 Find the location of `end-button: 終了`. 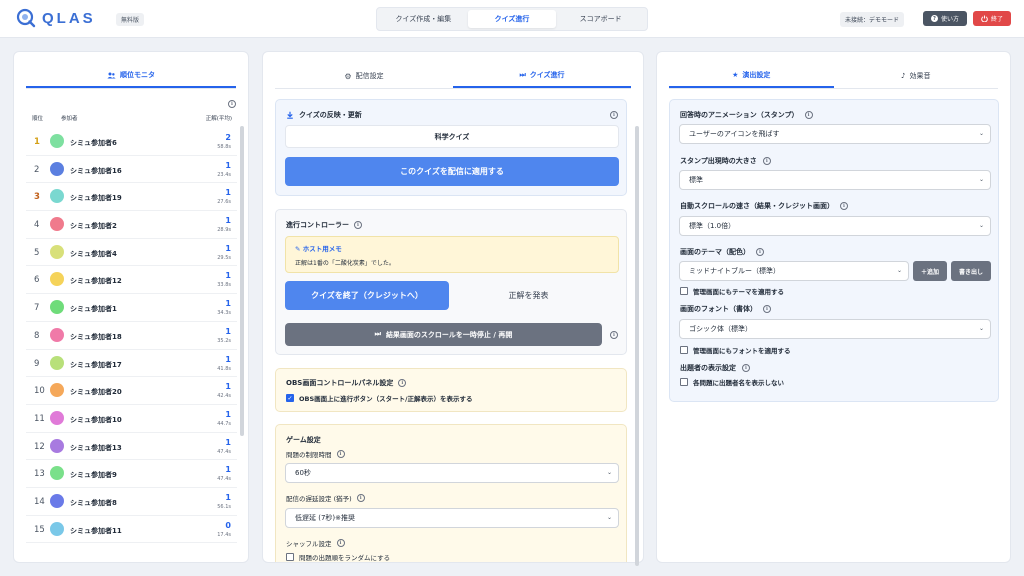

end-button: 終了 is located at coordinates (992, 18).